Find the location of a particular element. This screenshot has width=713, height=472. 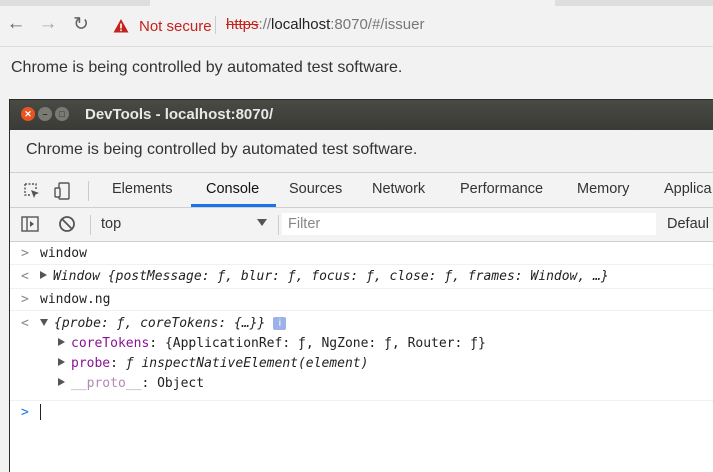

console-toolbar: top Defaul is located at coordinates (361, 225).